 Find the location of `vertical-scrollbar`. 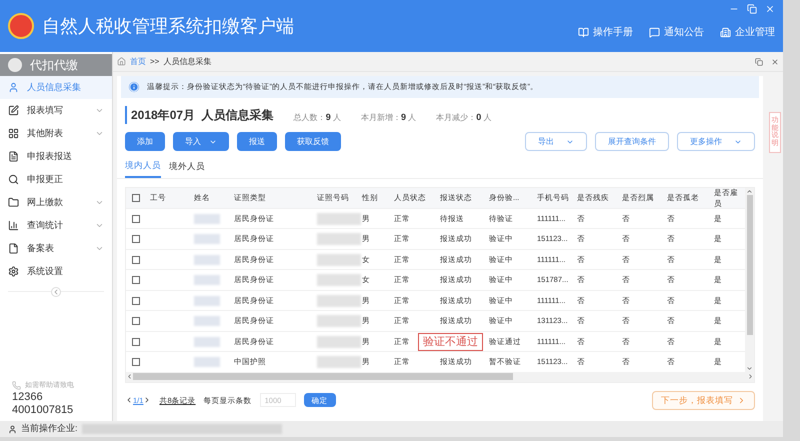

vertical-scrollbar is located at coordinates (749, 280).